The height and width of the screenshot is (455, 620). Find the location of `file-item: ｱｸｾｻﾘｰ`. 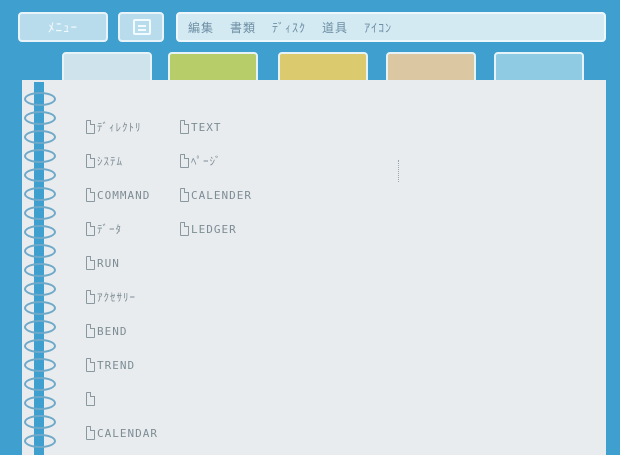

file-item: ｱｸｾｻﾘｰ is located at coordinates (111, 297).